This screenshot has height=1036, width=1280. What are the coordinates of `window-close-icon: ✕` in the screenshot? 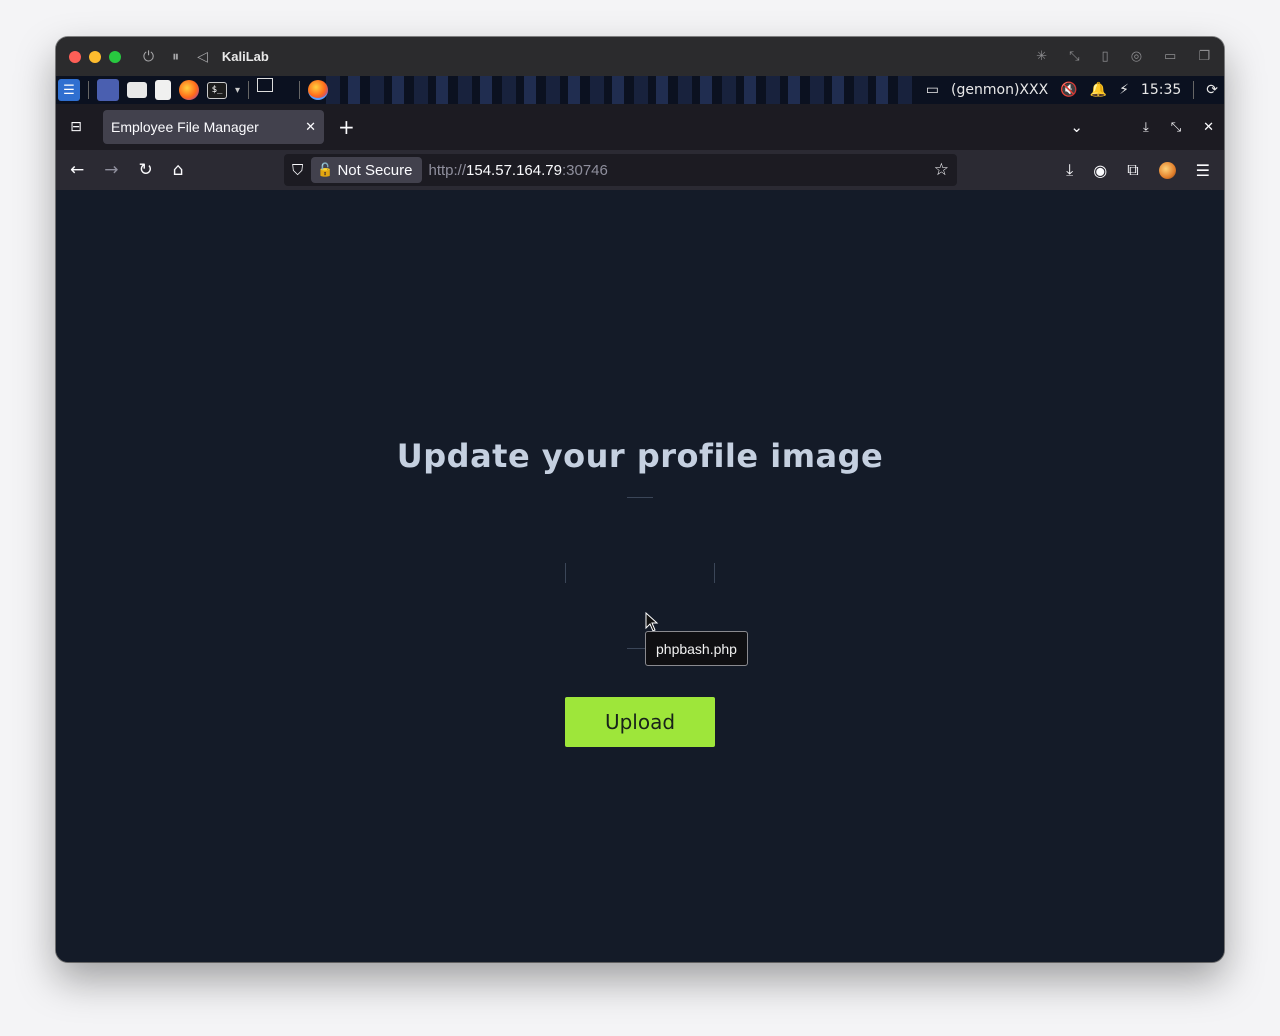 It's located at (1208, 127).